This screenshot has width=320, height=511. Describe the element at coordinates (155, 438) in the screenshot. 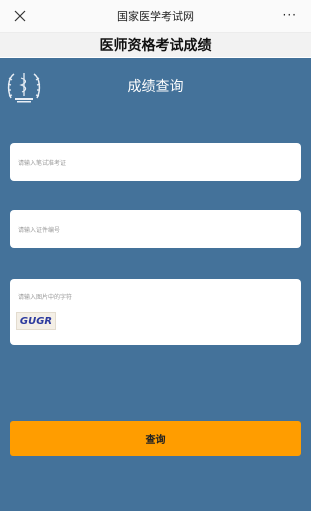

I see `query-submit-button: 查询` at that location.